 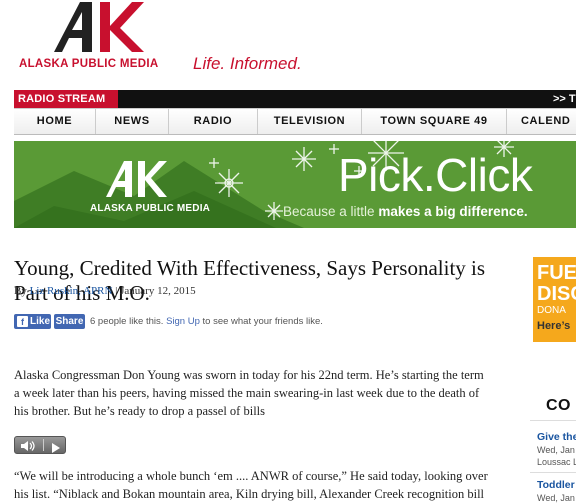 I want to click on tagline: Life. Informed., so click(x=247, y=63).